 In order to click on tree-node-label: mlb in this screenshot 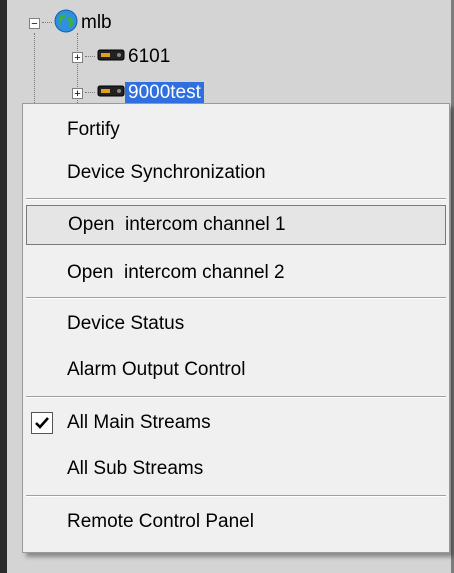, I will do `click(96, 22)`.